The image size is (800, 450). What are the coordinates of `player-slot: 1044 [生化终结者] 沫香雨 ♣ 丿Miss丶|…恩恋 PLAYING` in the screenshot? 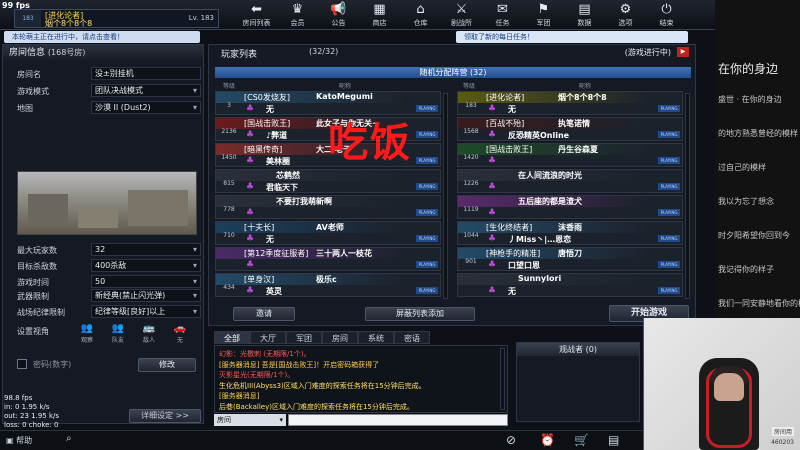 It's located at (570, 233).